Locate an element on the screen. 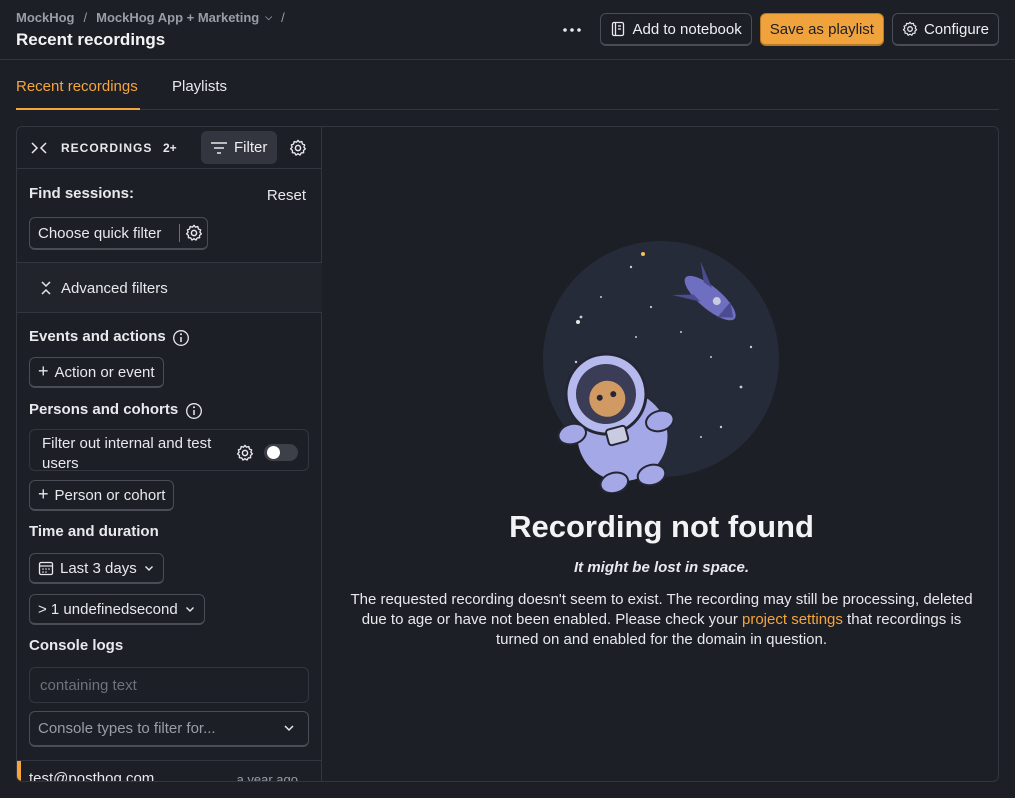  add-action-or-event-button: + Action or event is located at coordinates (96, 372).